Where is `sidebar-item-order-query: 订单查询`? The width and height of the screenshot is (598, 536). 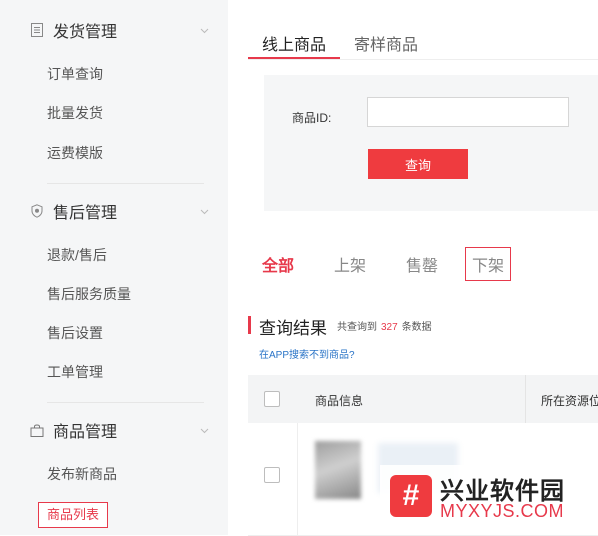
sidebar-item-order-query: 订单查询 is located at coordinates (75, 74).